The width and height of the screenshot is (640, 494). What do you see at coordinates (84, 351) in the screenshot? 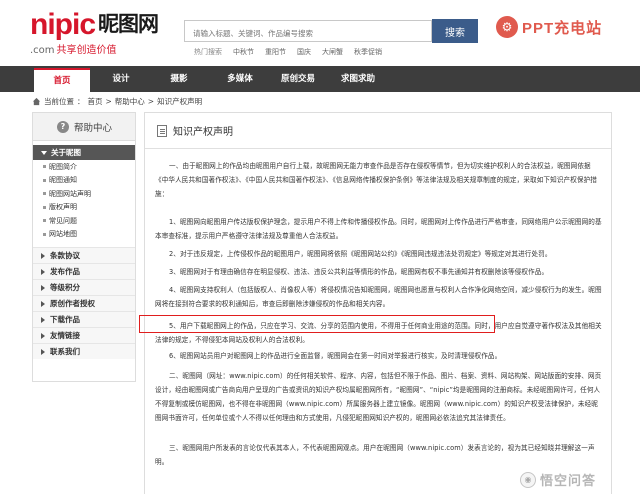
I see `sidebar-section: 联系我们` at bounding box center [84, 351].